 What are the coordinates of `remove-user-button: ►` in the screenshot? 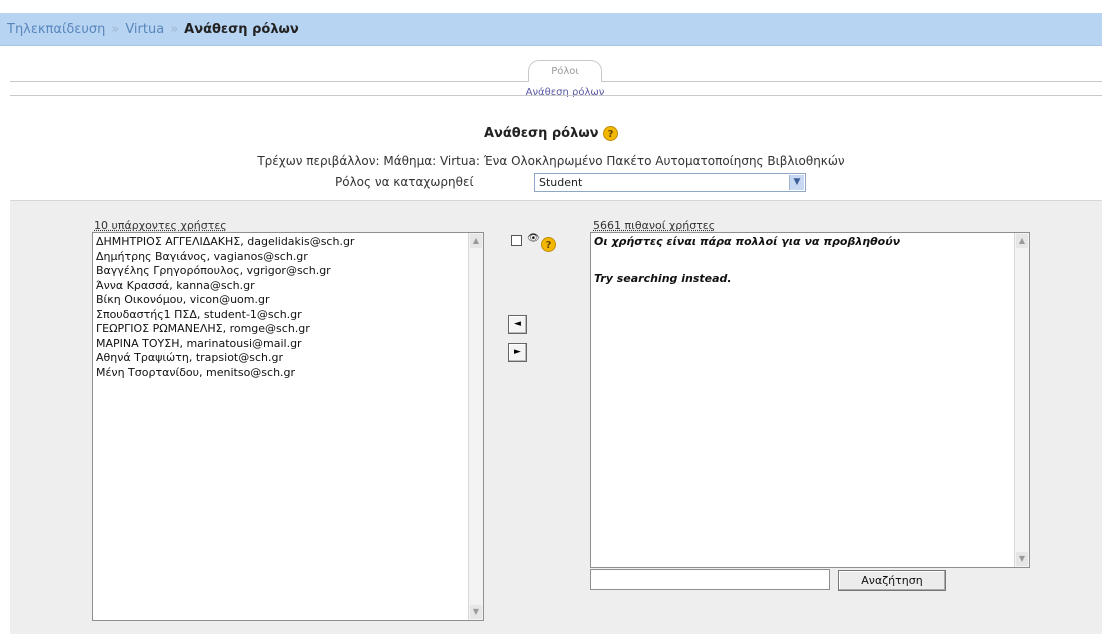 It's located at (517, 352).